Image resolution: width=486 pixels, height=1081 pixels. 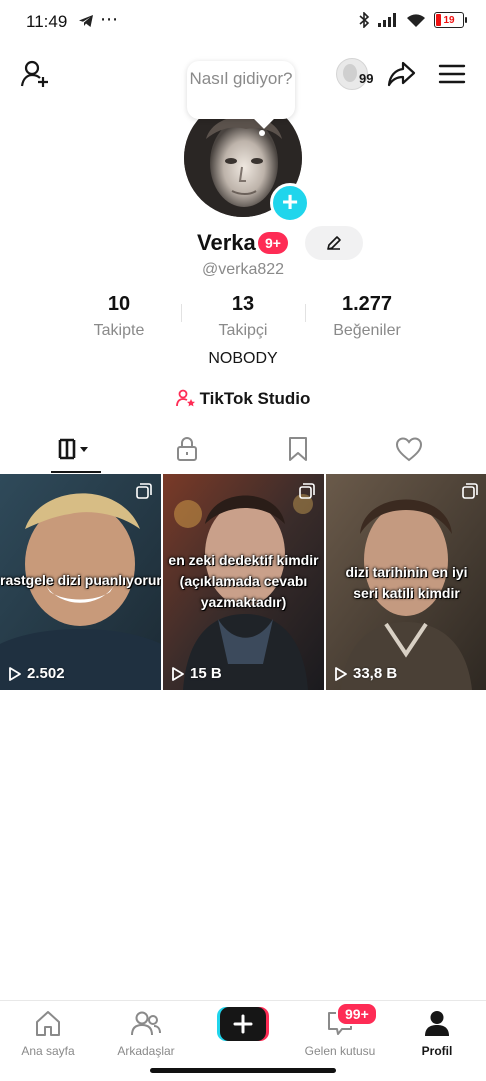 What do you see at coordinates (255, 398) in the screenshot?
I see `studio-label: TikTok Studio` at bounding box center [255, 398].